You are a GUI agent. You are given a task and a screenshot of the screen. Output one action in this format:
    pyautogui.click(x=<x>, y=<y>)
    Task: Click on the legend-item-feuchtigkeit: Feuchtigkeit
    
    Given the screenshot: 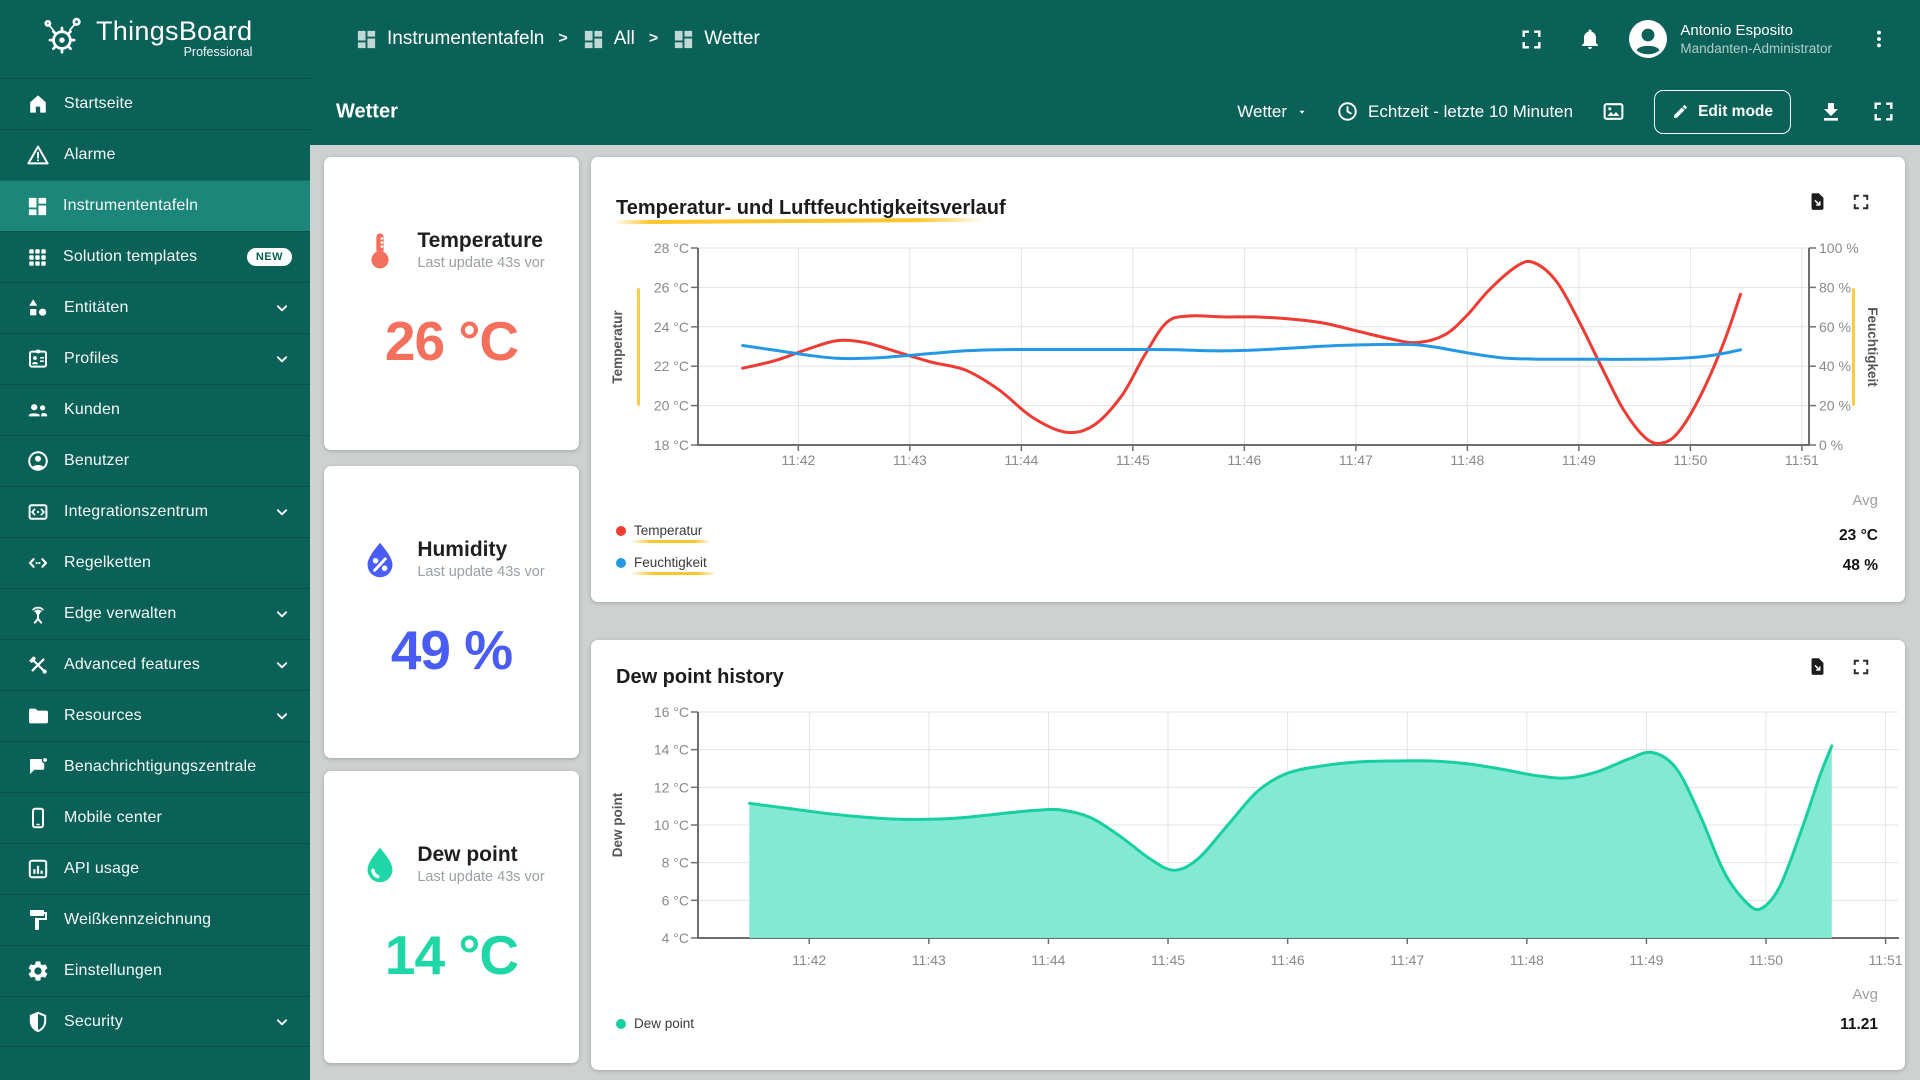 What is the action you would take?
    pyautogui.click(x=665, y=565)
    